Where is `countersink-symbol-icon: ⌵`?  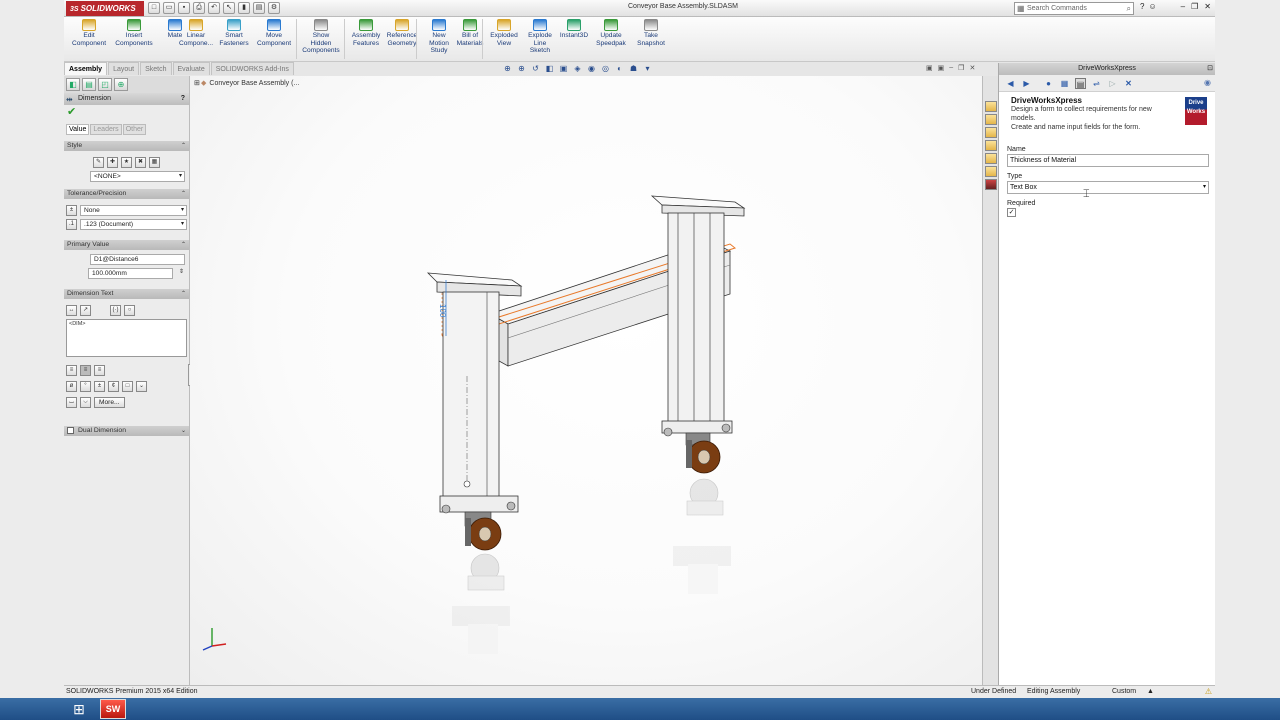
countersink-symbol-icon: ⌵ is located at coordinates (85, 402).